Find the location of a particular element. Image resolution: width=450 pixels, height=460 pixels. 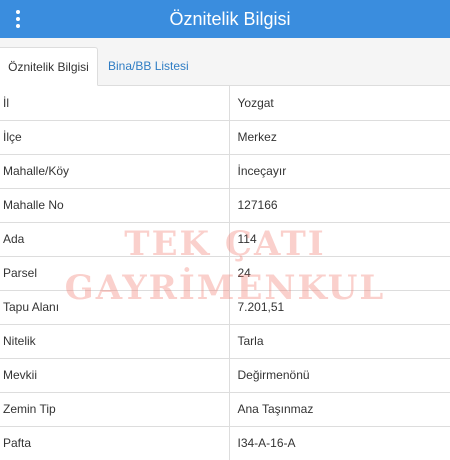

row-value: 127166 is located at coordinates (339, 205).